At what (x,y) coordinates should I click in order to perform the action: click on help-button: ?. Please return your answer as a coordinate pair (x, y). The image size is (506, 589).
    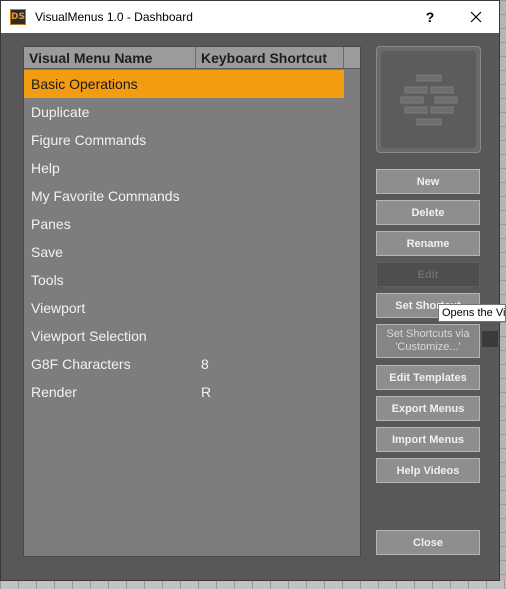
    Looking at the image, I should click on (430, 17).